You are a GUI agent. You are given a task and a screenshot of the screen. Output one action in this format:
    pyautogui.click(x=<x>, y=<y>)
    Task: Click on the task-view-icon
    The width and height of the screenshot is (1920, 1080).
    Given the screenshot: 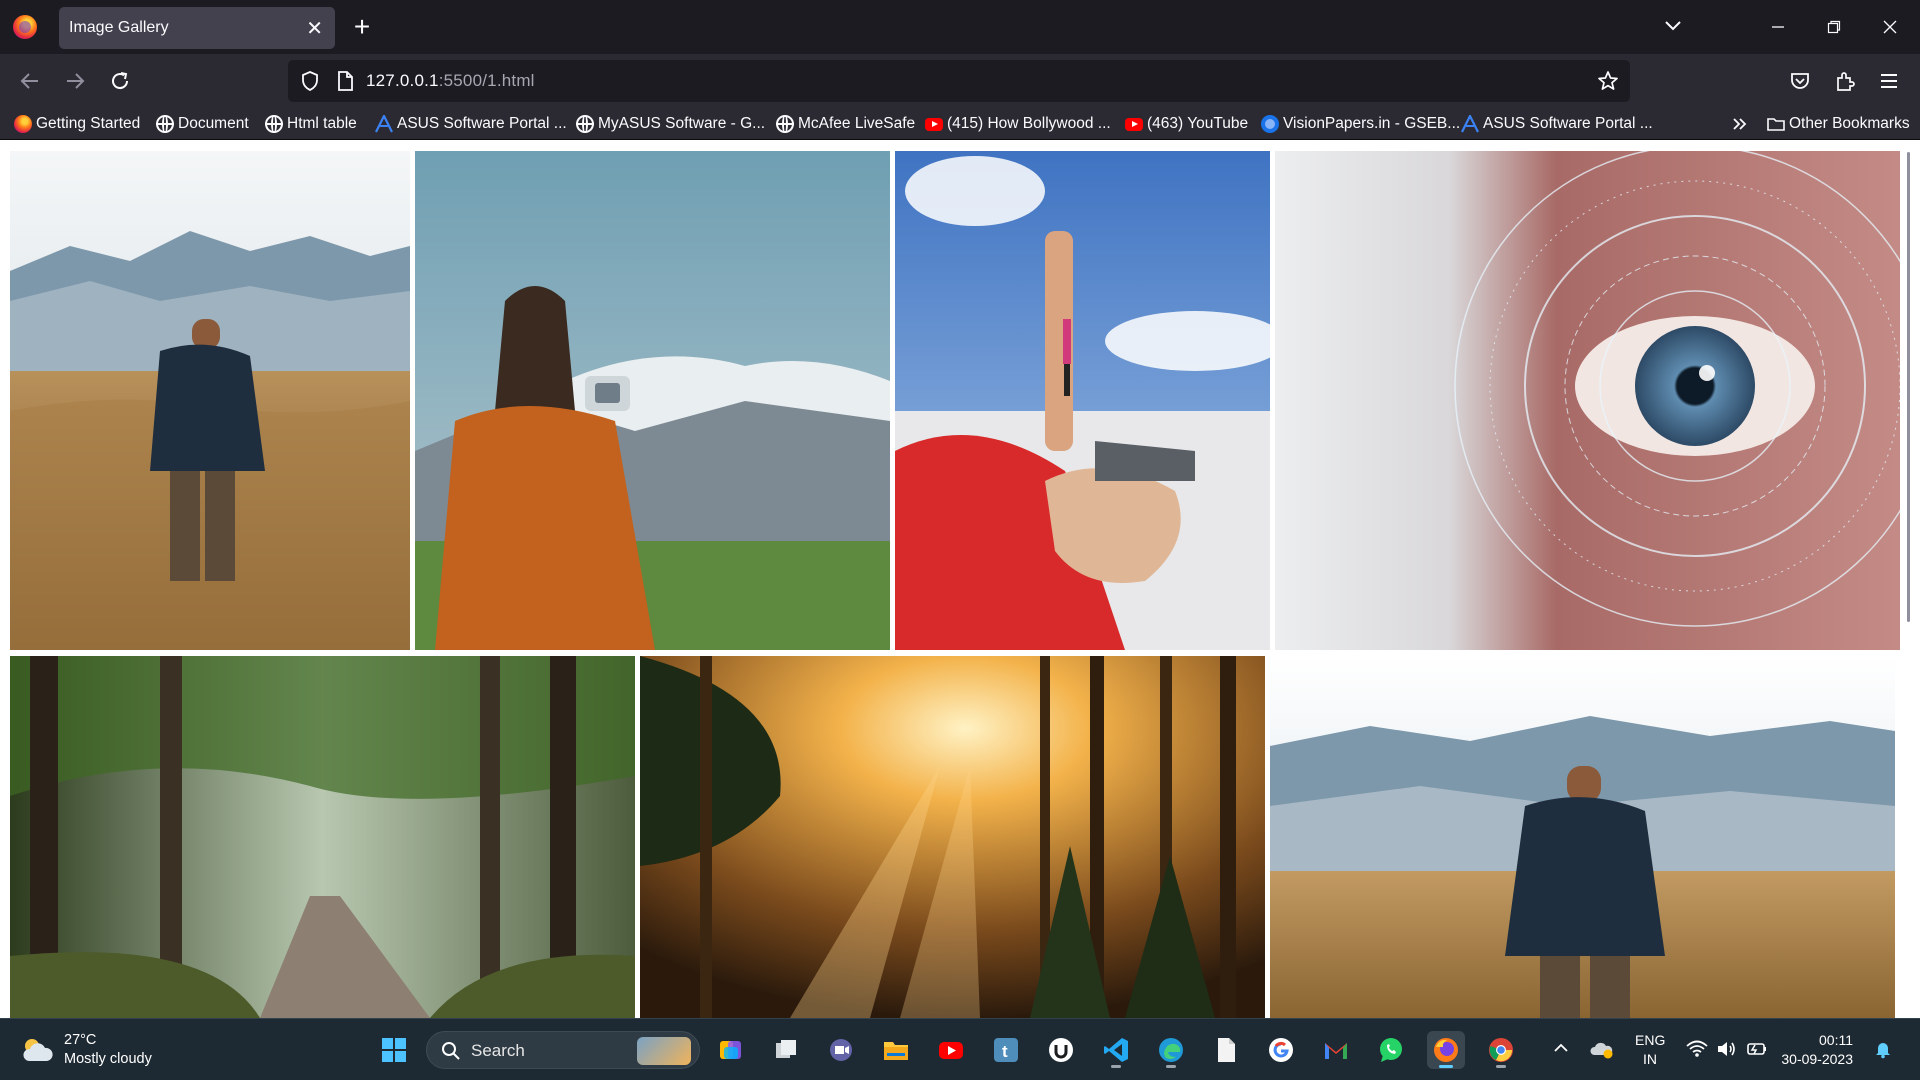 What is the action you would take?
    pyautogui.click(x=786, y=1050)
    